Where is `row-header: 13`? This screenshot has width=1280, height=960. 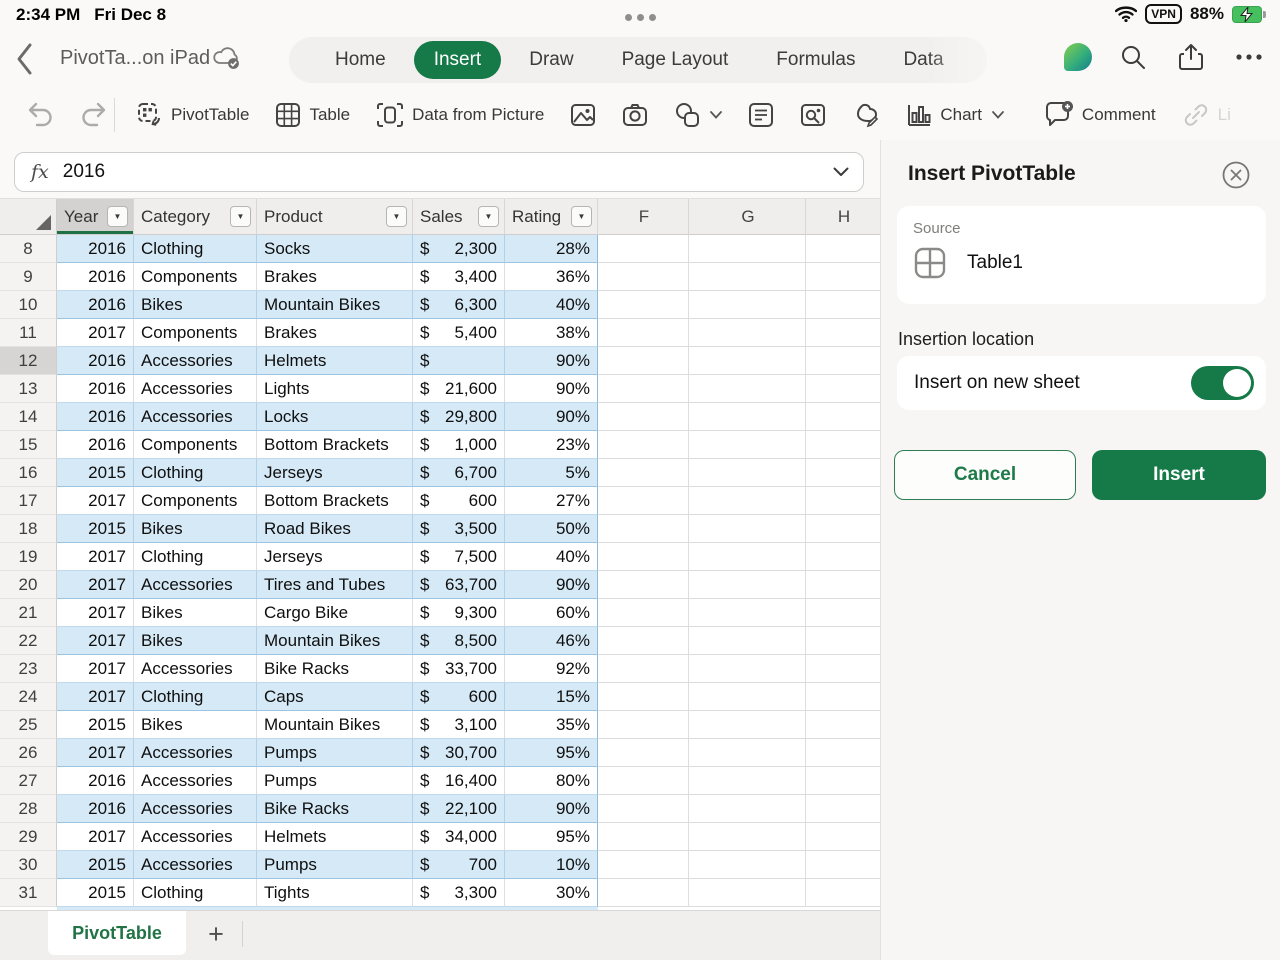
row-header: 13 is located at coordinates (28, 389).